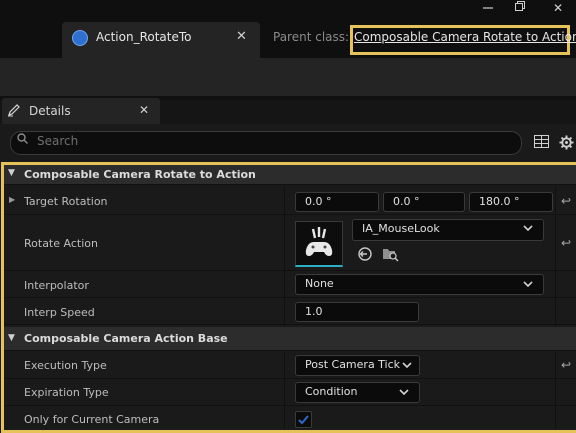  Describe the element at coordinates (81, 111) in the screenshot. I see `details-tab` at that location.